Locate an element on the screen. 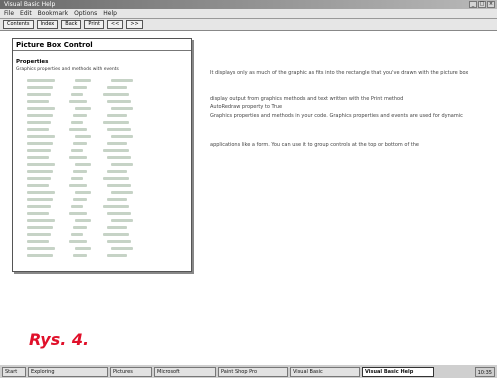  panel-title: Picture Box Control is located at coordinates (102, 45).